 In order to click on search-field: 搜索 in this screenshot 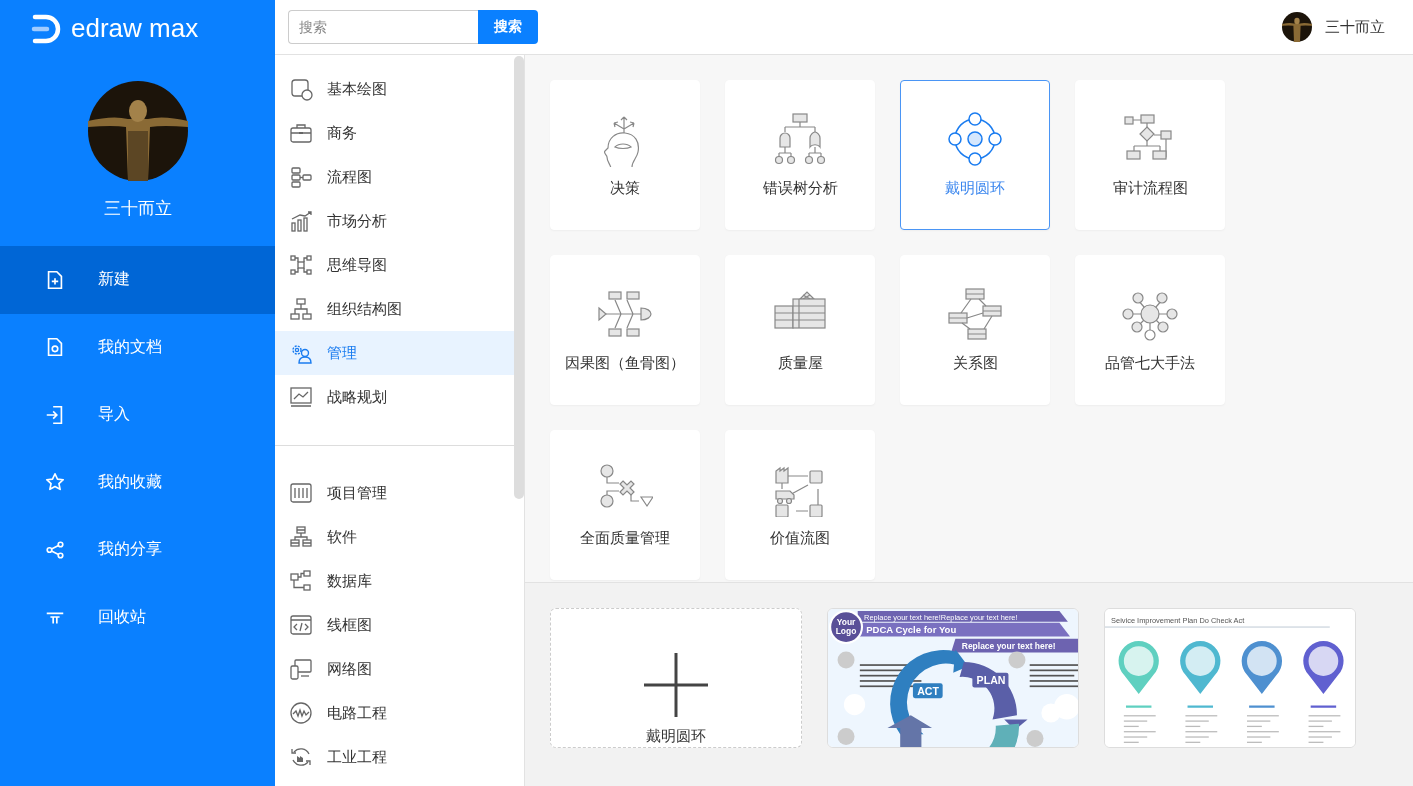, I will do `click(383, 27)`.